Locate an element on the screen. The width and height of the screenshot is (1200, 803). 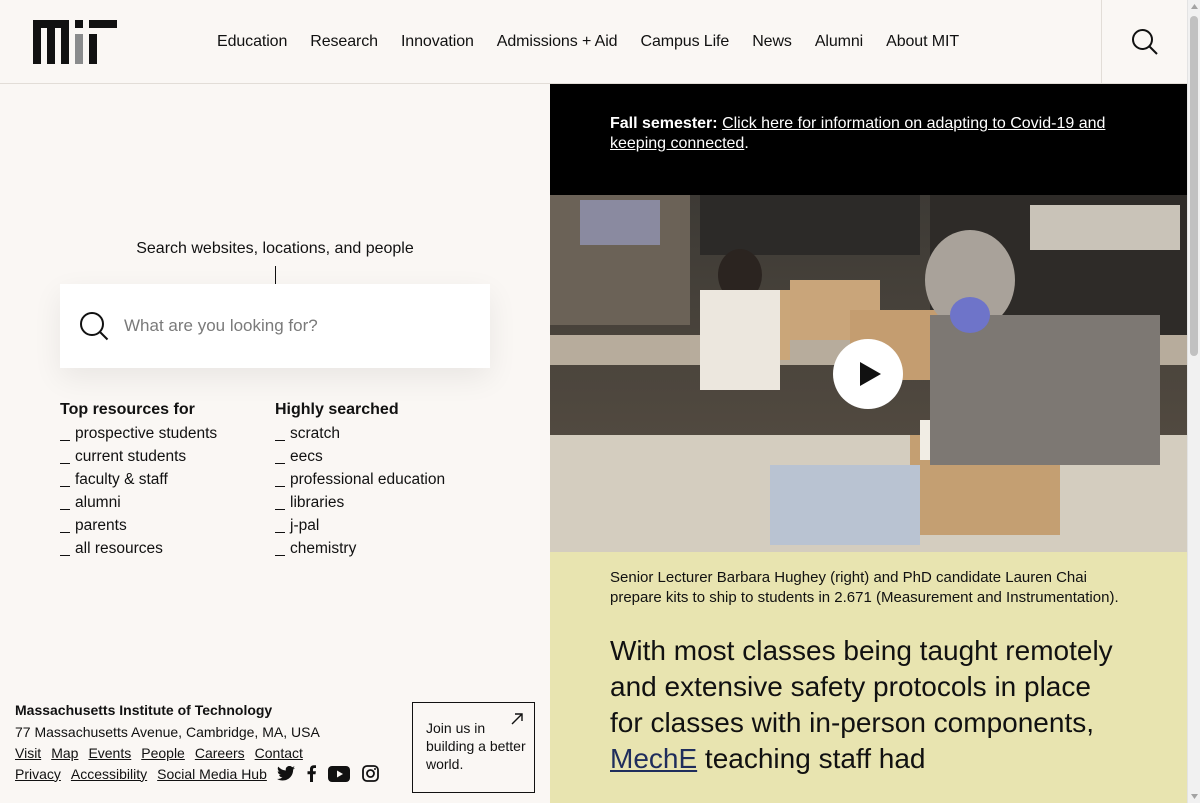
footer-link-social-media-hub: Social Media Hub is located at coordinates (212, 774).